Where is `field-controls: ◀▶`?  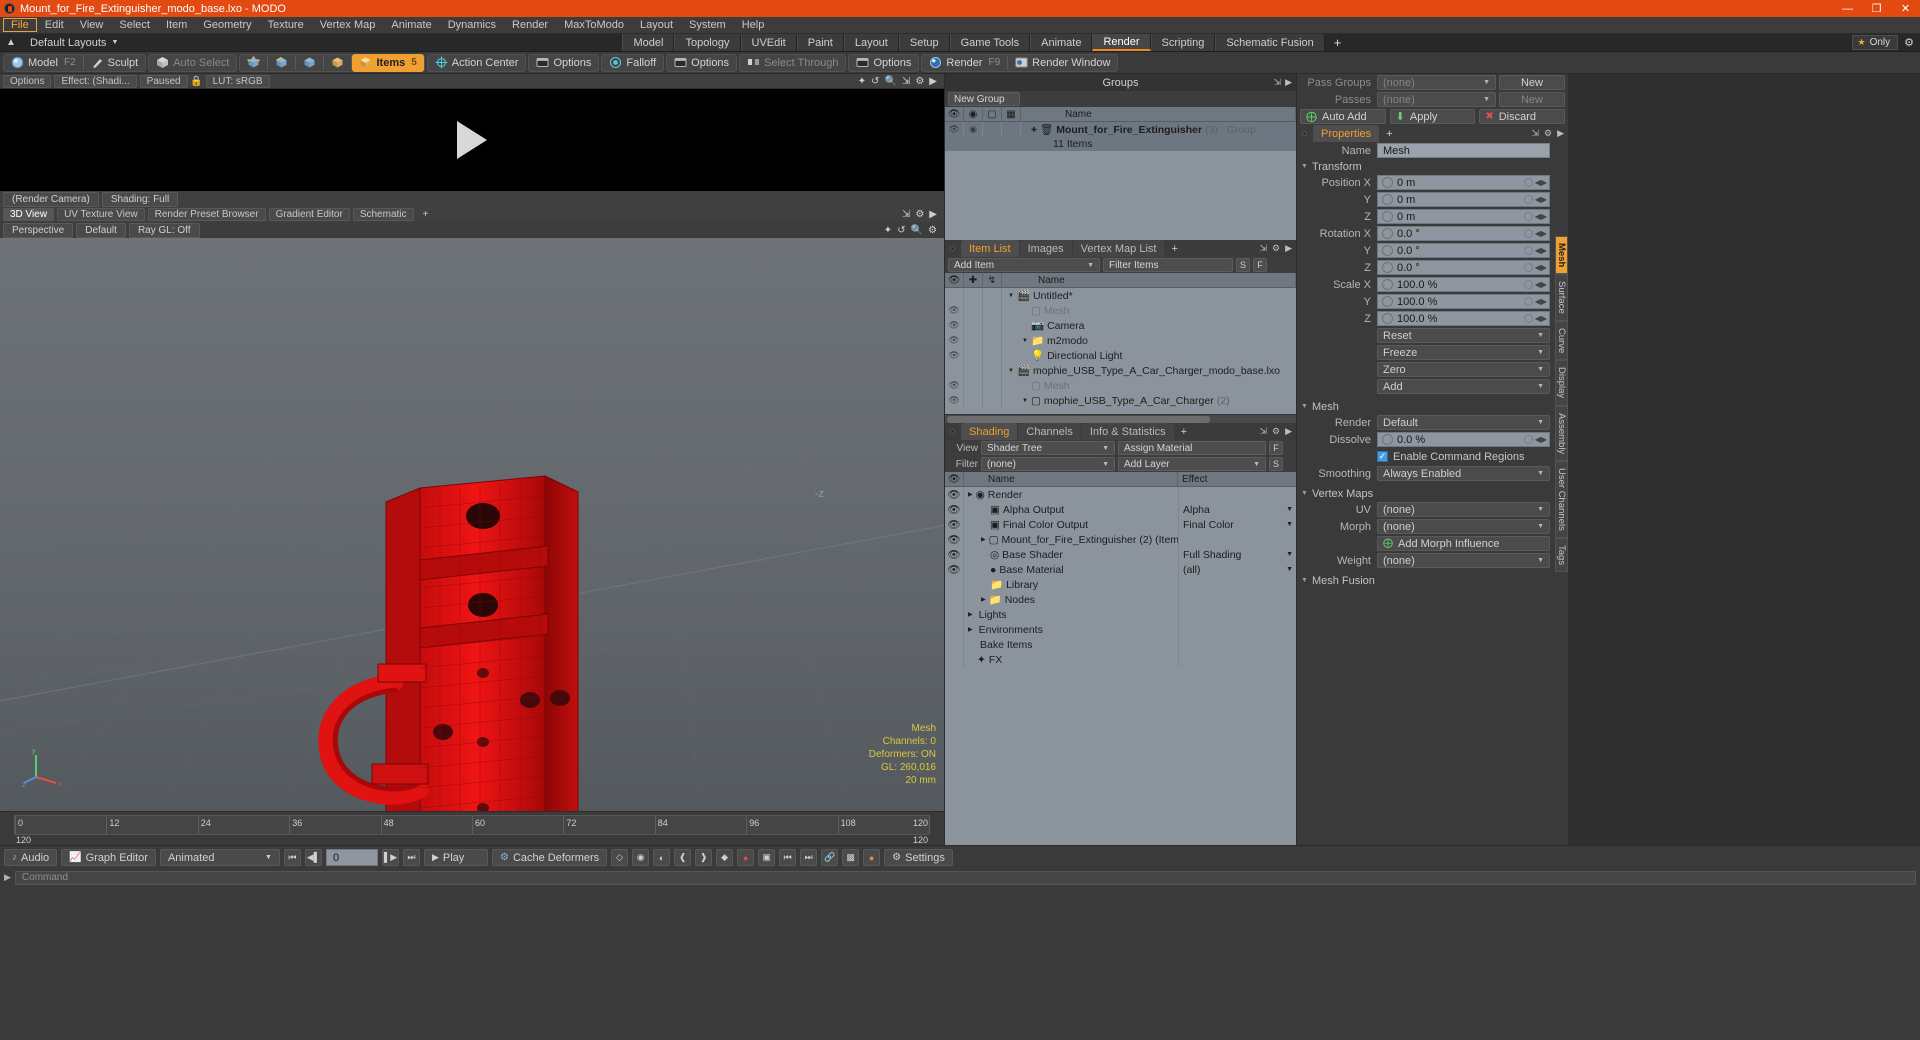 field-controls: ◀▶ is located at coordinates (1536, 439).